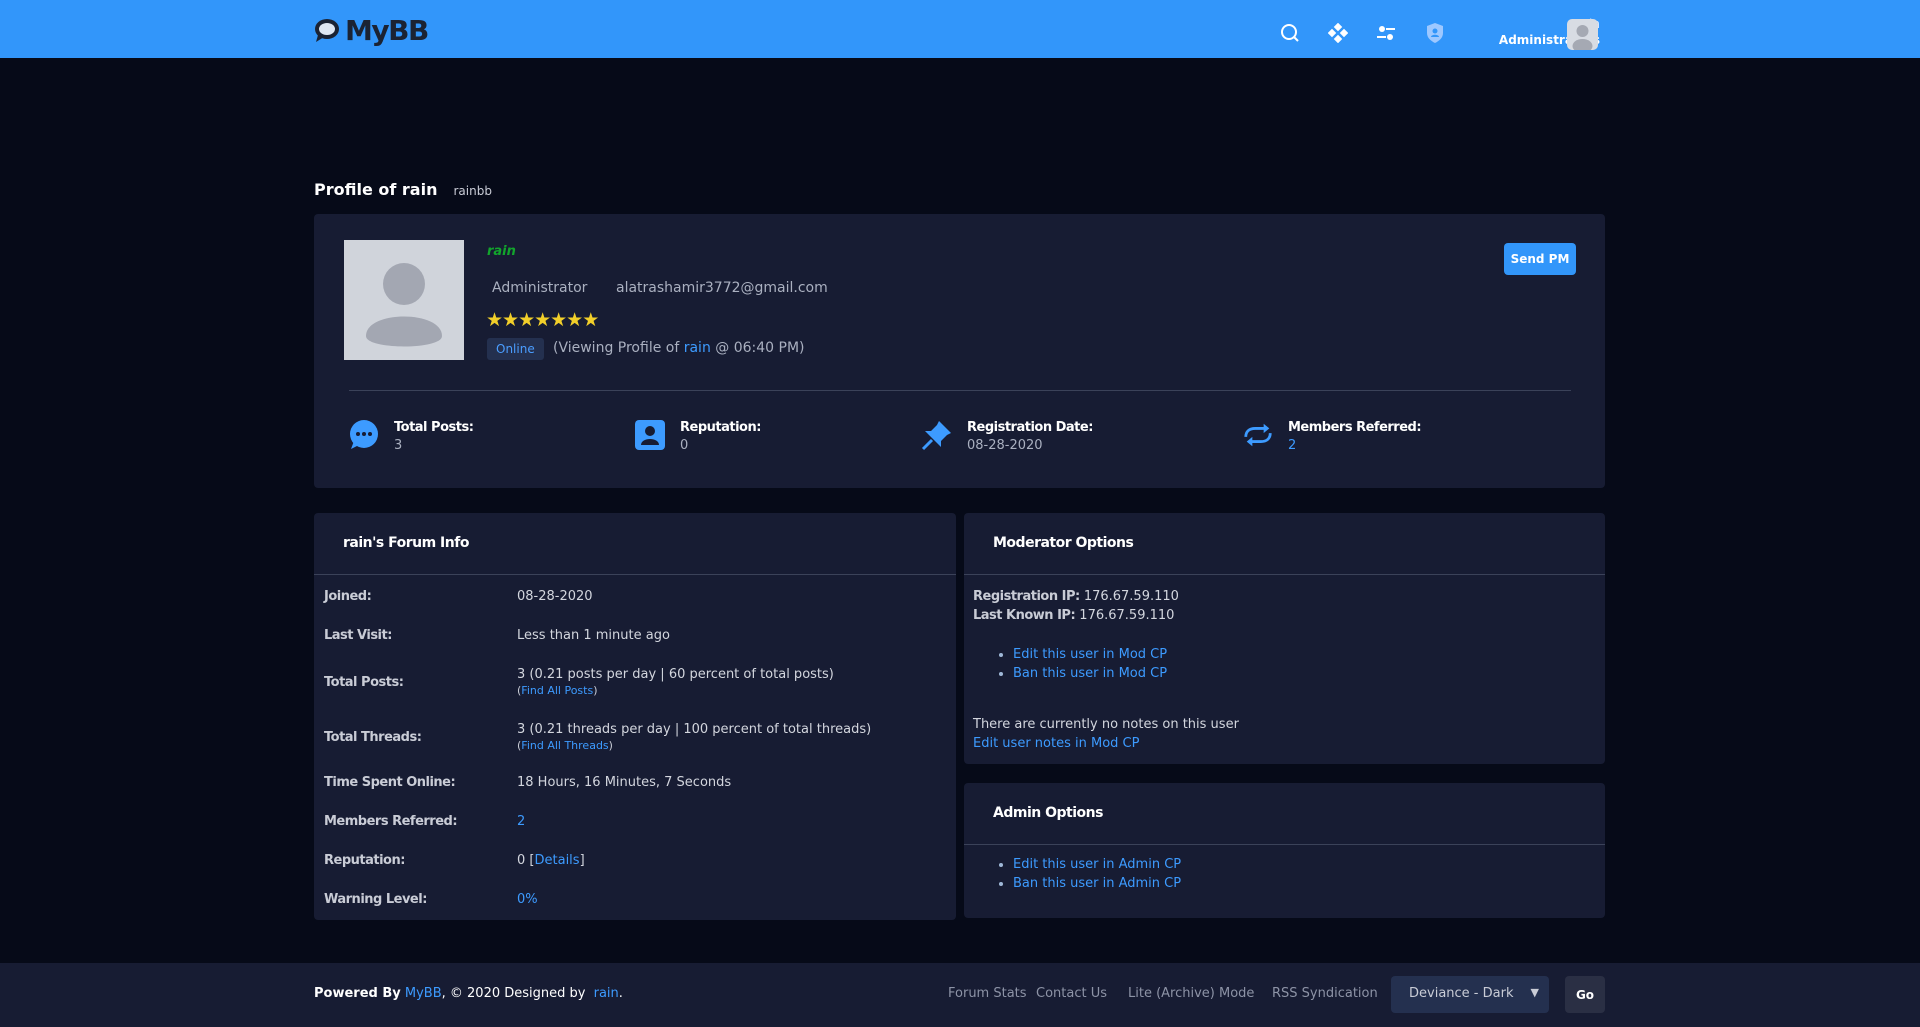  I want to click on profile-email: alatrashamir3772@gmail.com, so click(722, 288).